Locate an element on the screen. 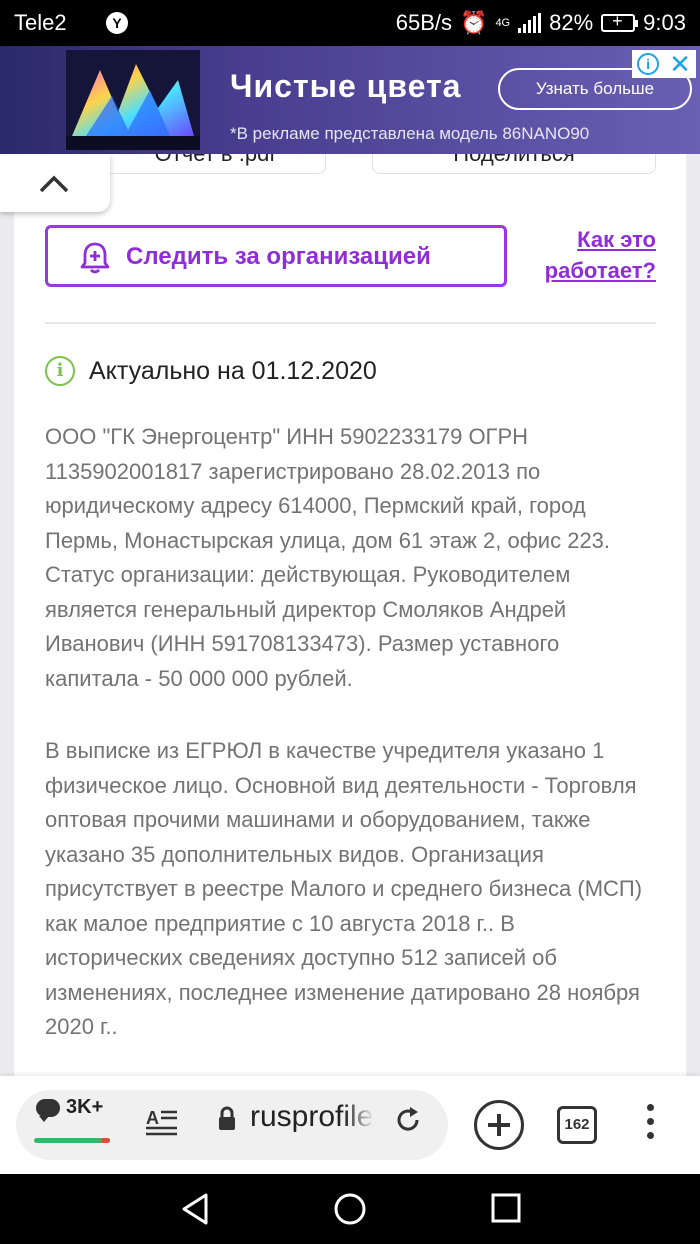 The width and height of the screenshot is (700, 1244). comments-rating-bar is located at coordinates (72, 1140).